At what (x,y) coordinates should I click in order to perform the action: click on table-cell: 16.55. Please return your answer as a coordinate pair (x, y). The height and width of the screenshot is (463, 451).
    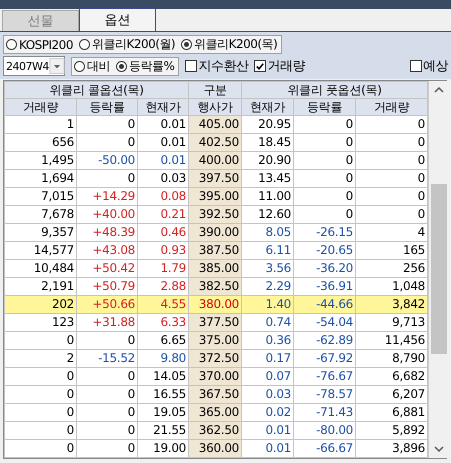
    Looking at the image, I should click on (163, 395).